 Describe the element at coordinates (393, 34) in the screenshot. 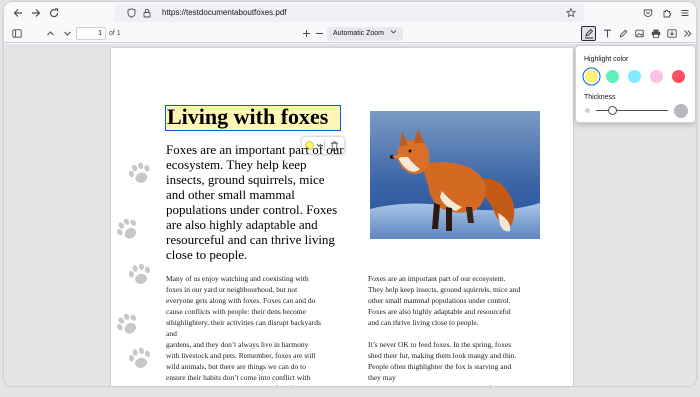

I see `chevron-down-icon` at that location.